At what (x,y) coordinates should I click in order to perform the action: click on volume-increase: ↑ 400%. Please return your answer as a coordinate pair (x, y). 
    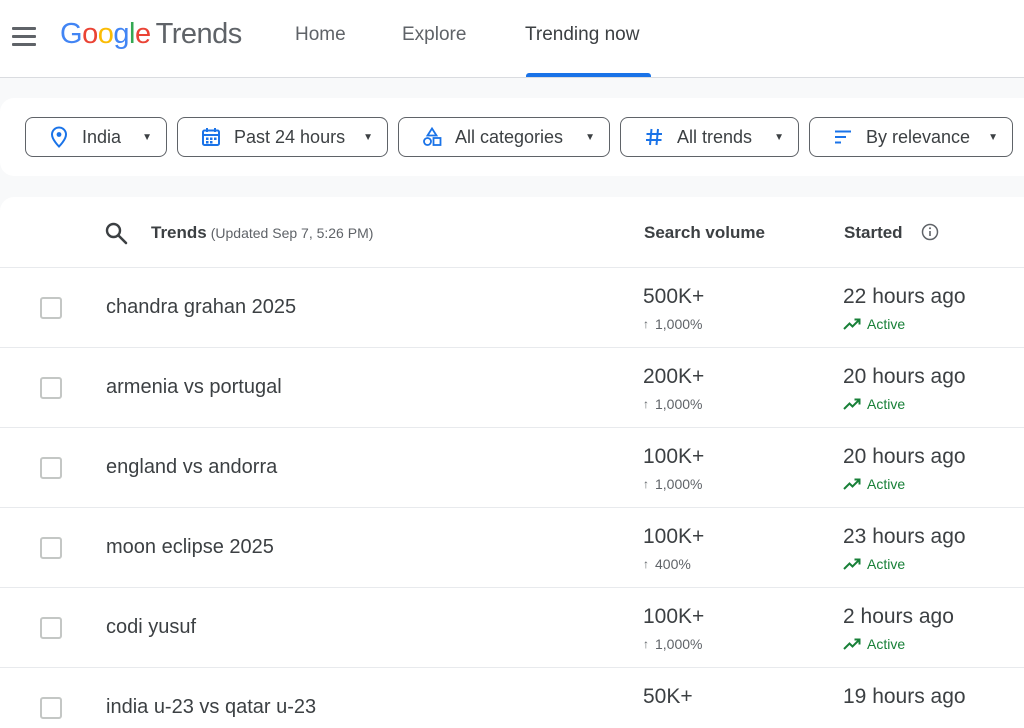
    Looking at the image, I should click on (667, 564).